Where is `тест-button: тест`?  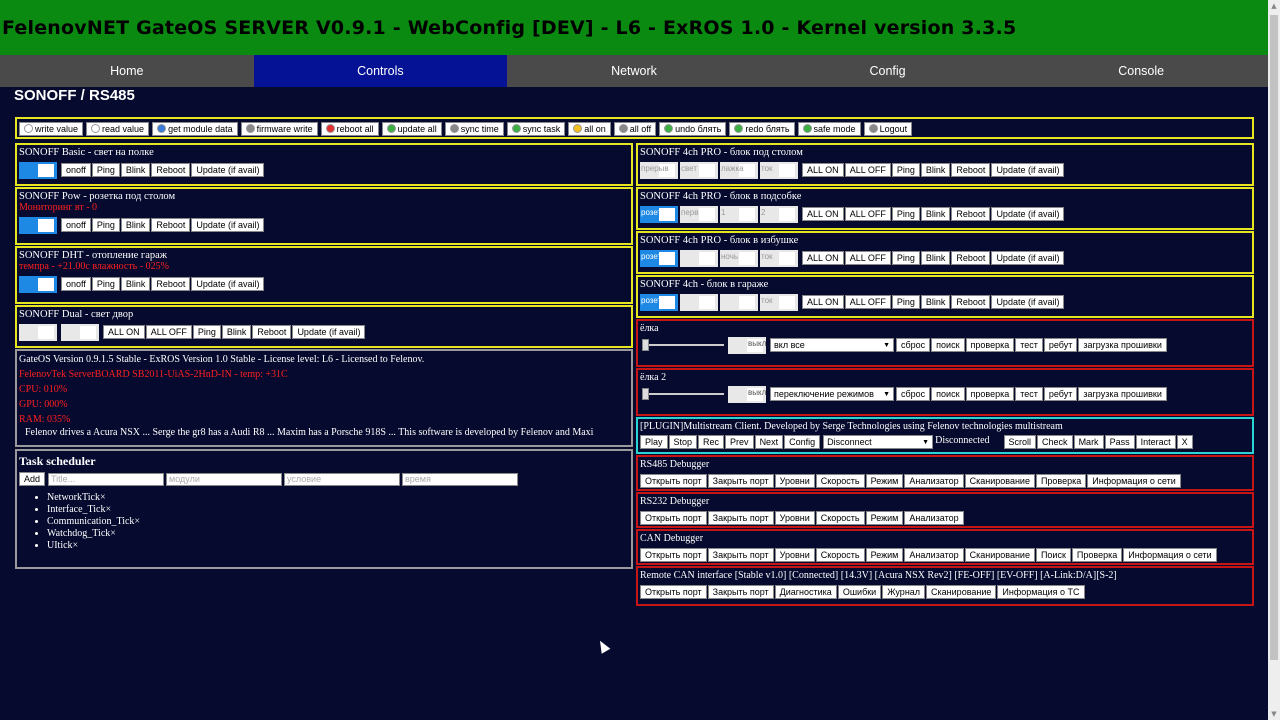 тест-button: тест is located at coordinates (1029, 394).